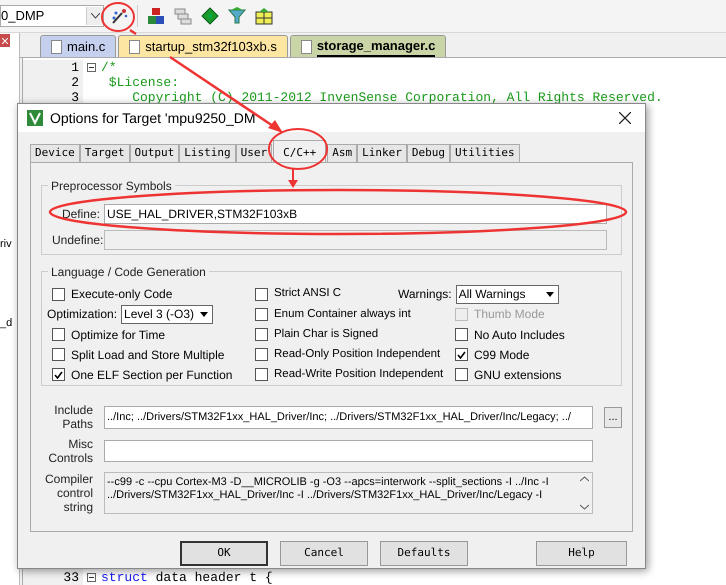  Describe the element at coordinates (186, 576) in the screenshot. I see `code-line: struct data header t {` at that location.